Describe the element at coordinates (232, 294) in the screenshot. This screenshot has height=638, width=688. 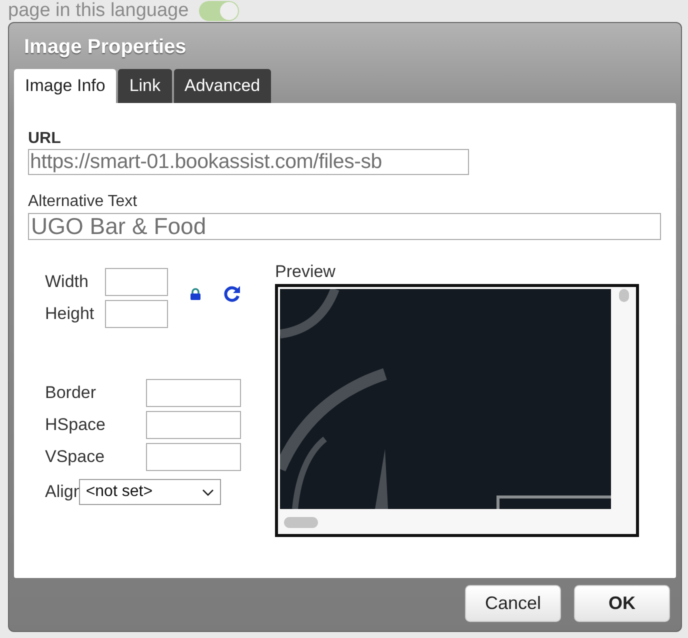
I see `refresh-icon` at that location.